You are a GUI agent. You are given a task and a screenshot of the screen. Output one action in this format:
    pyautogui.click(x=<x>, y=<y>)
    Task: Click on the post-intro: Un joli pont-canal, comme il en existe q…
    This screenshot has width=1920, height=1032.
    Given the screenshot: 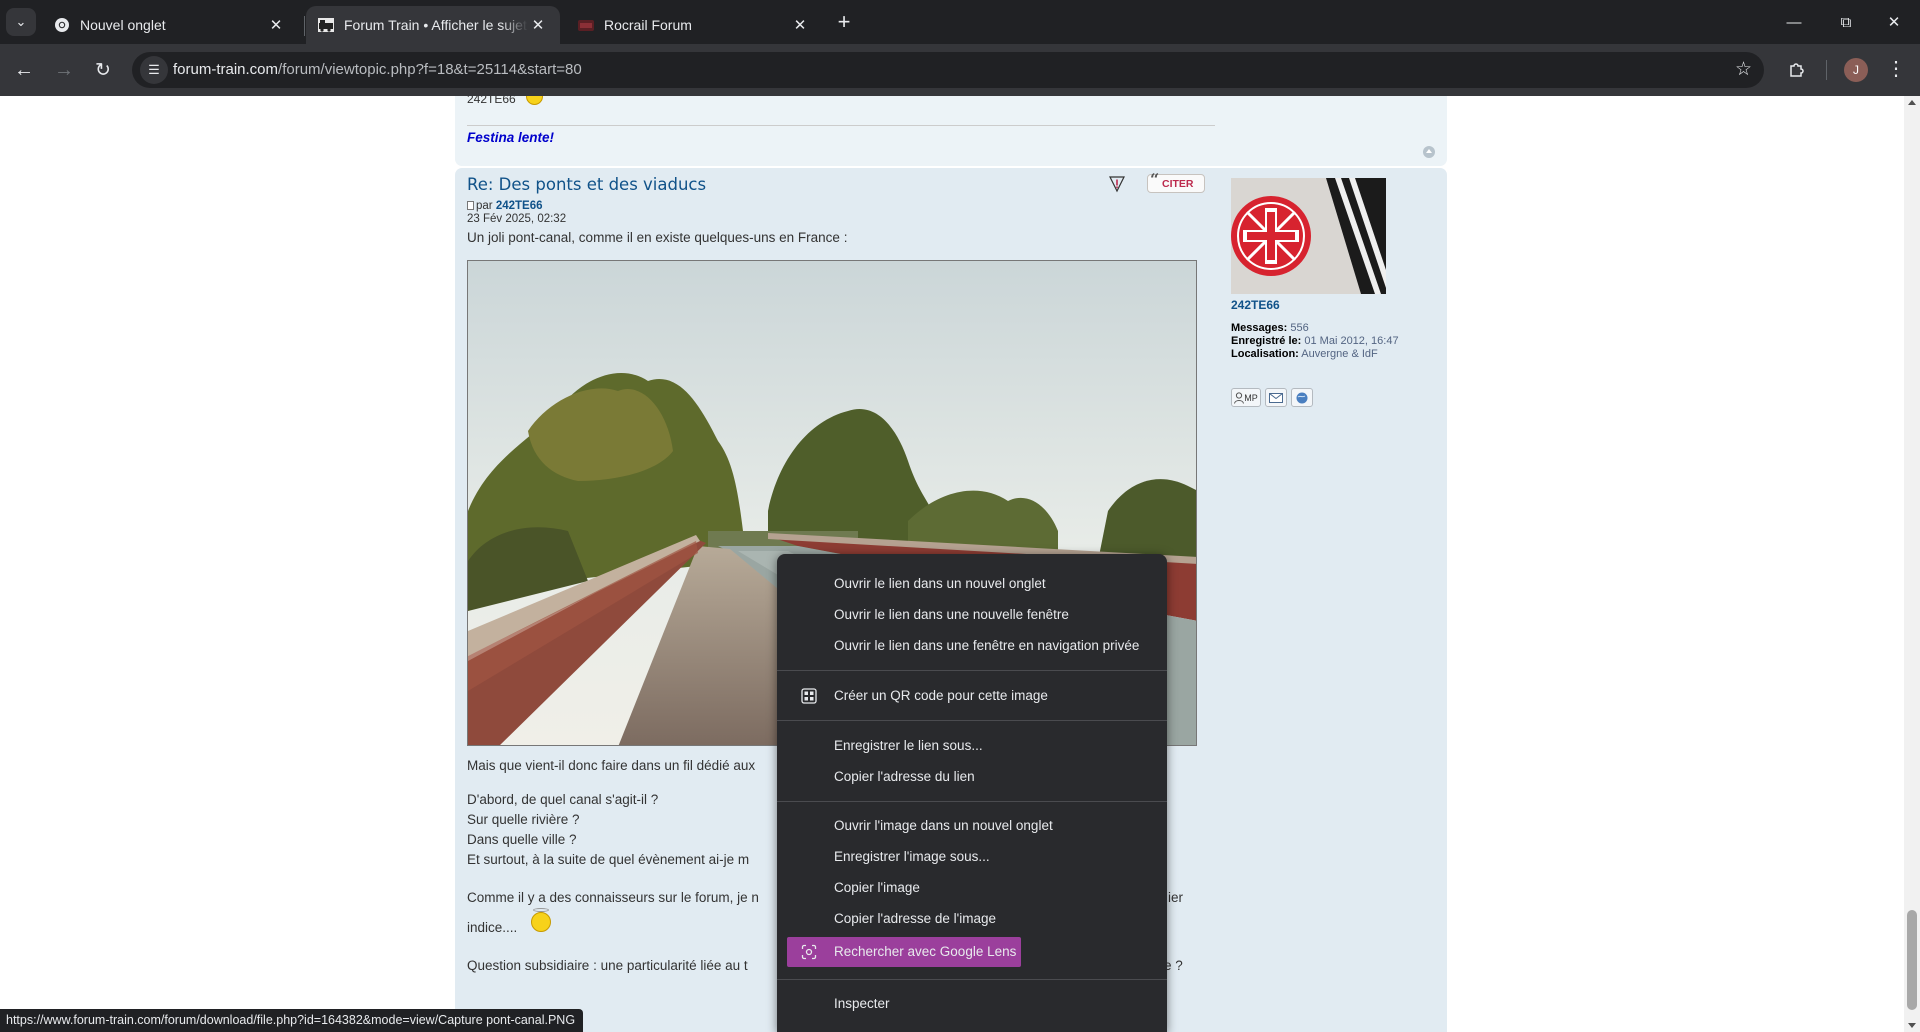 What is the action you would take?
    pyautogui.click(x=657, y=237)
    